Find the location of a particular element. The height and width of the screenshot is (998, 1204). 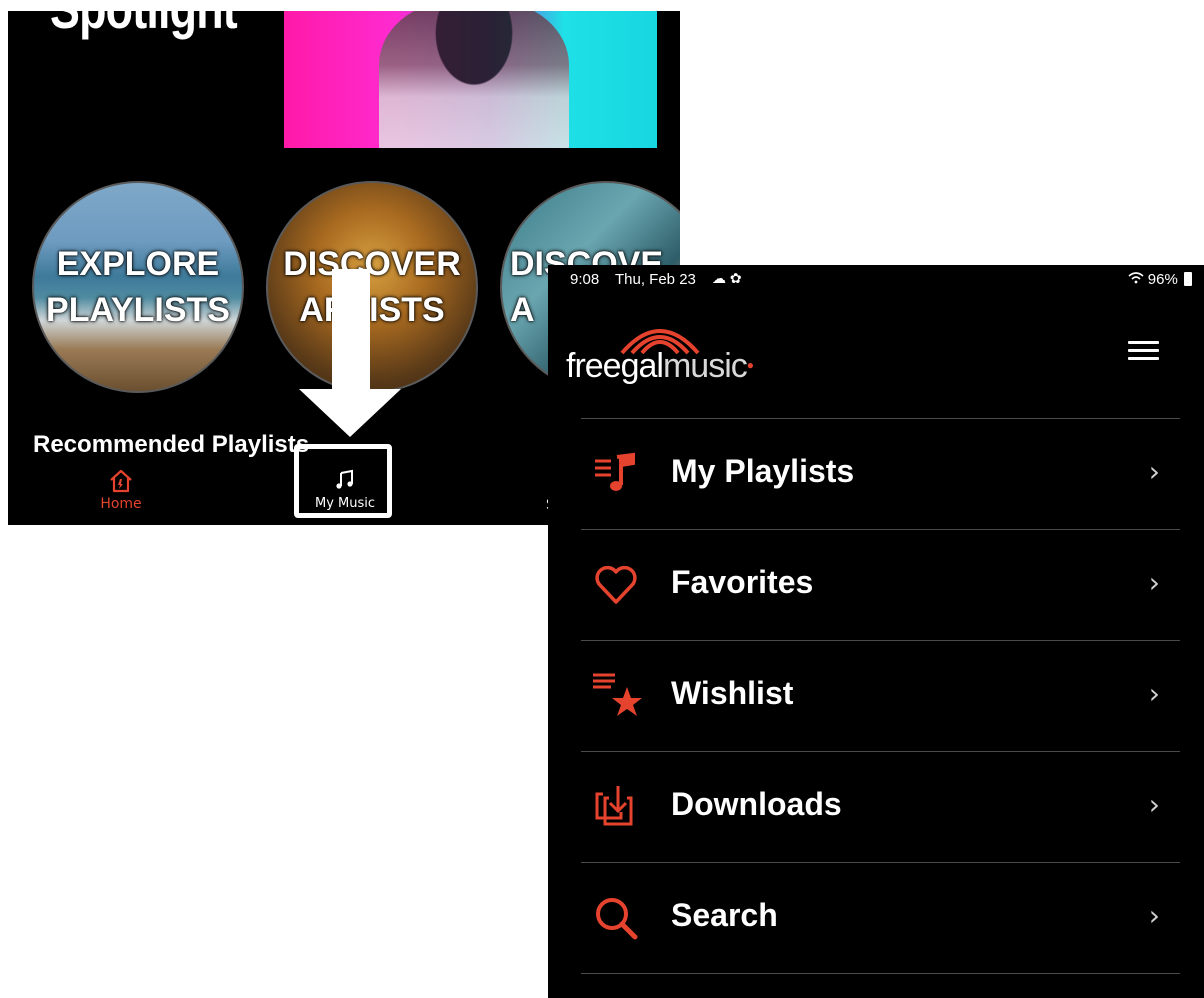

menu-item-favorites: Favorites › is located at coordinates (880, 585).